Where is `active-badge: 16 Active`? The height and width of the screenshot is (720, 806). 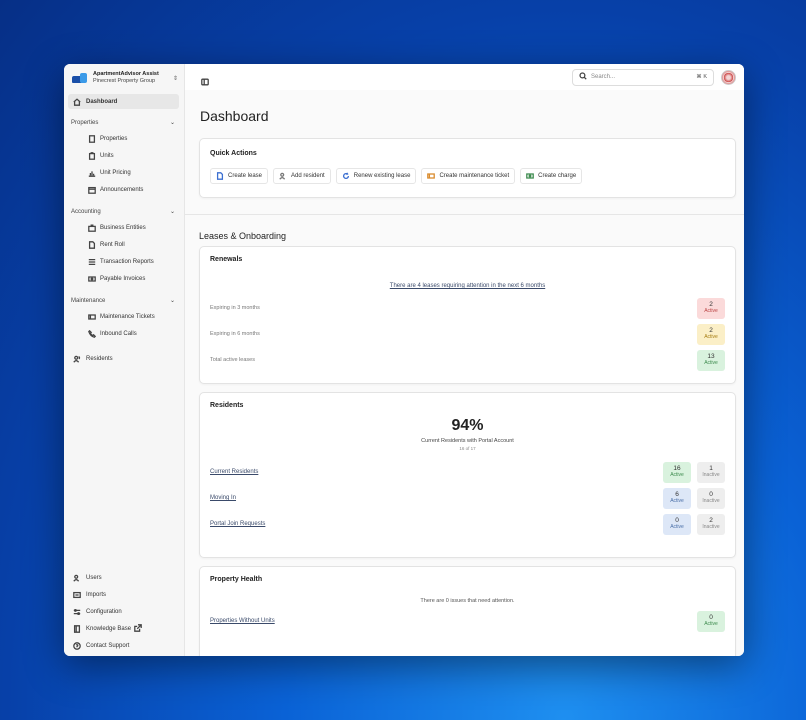
active-badge: 16 Active is located at coordinates (677, 472).